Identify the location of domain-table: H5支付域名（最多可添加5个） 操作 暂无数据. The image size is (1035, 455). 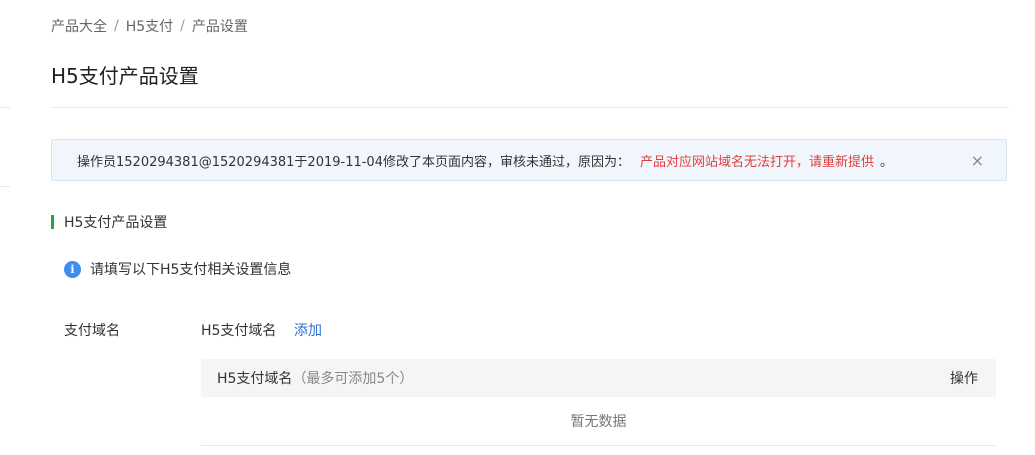
(598, 402).